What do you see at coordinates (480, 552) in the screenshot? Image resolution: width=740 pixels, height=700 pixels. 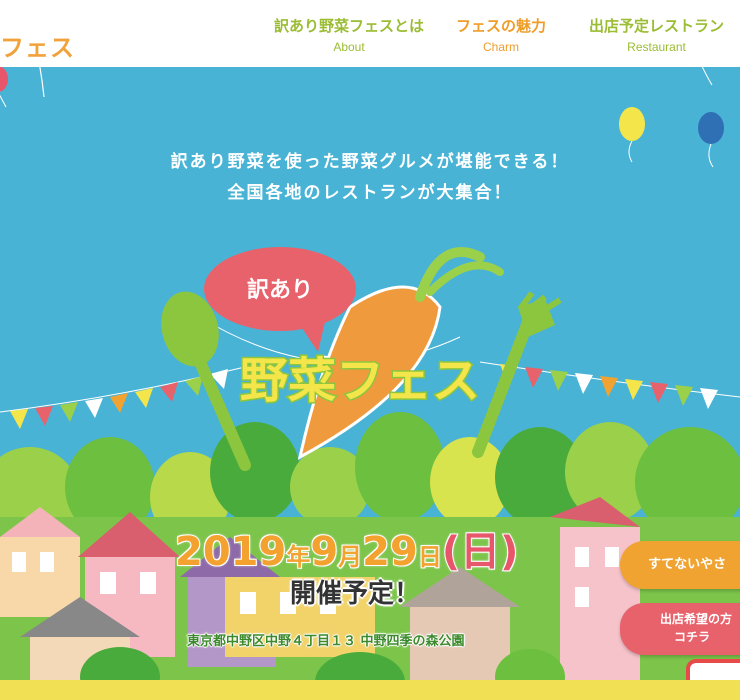 I see `date-weekday: (日)` at bounding box center [480, 552].